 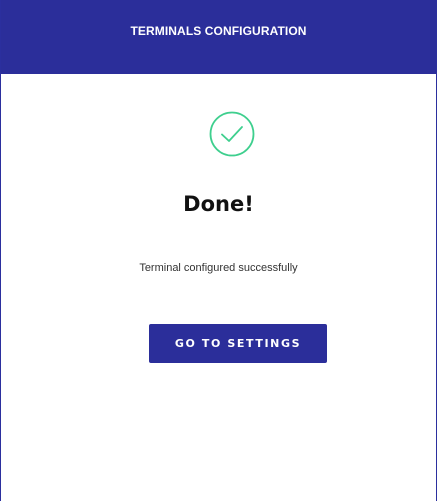 I want to click on check-circle-icon, so click(x=232, y=134).